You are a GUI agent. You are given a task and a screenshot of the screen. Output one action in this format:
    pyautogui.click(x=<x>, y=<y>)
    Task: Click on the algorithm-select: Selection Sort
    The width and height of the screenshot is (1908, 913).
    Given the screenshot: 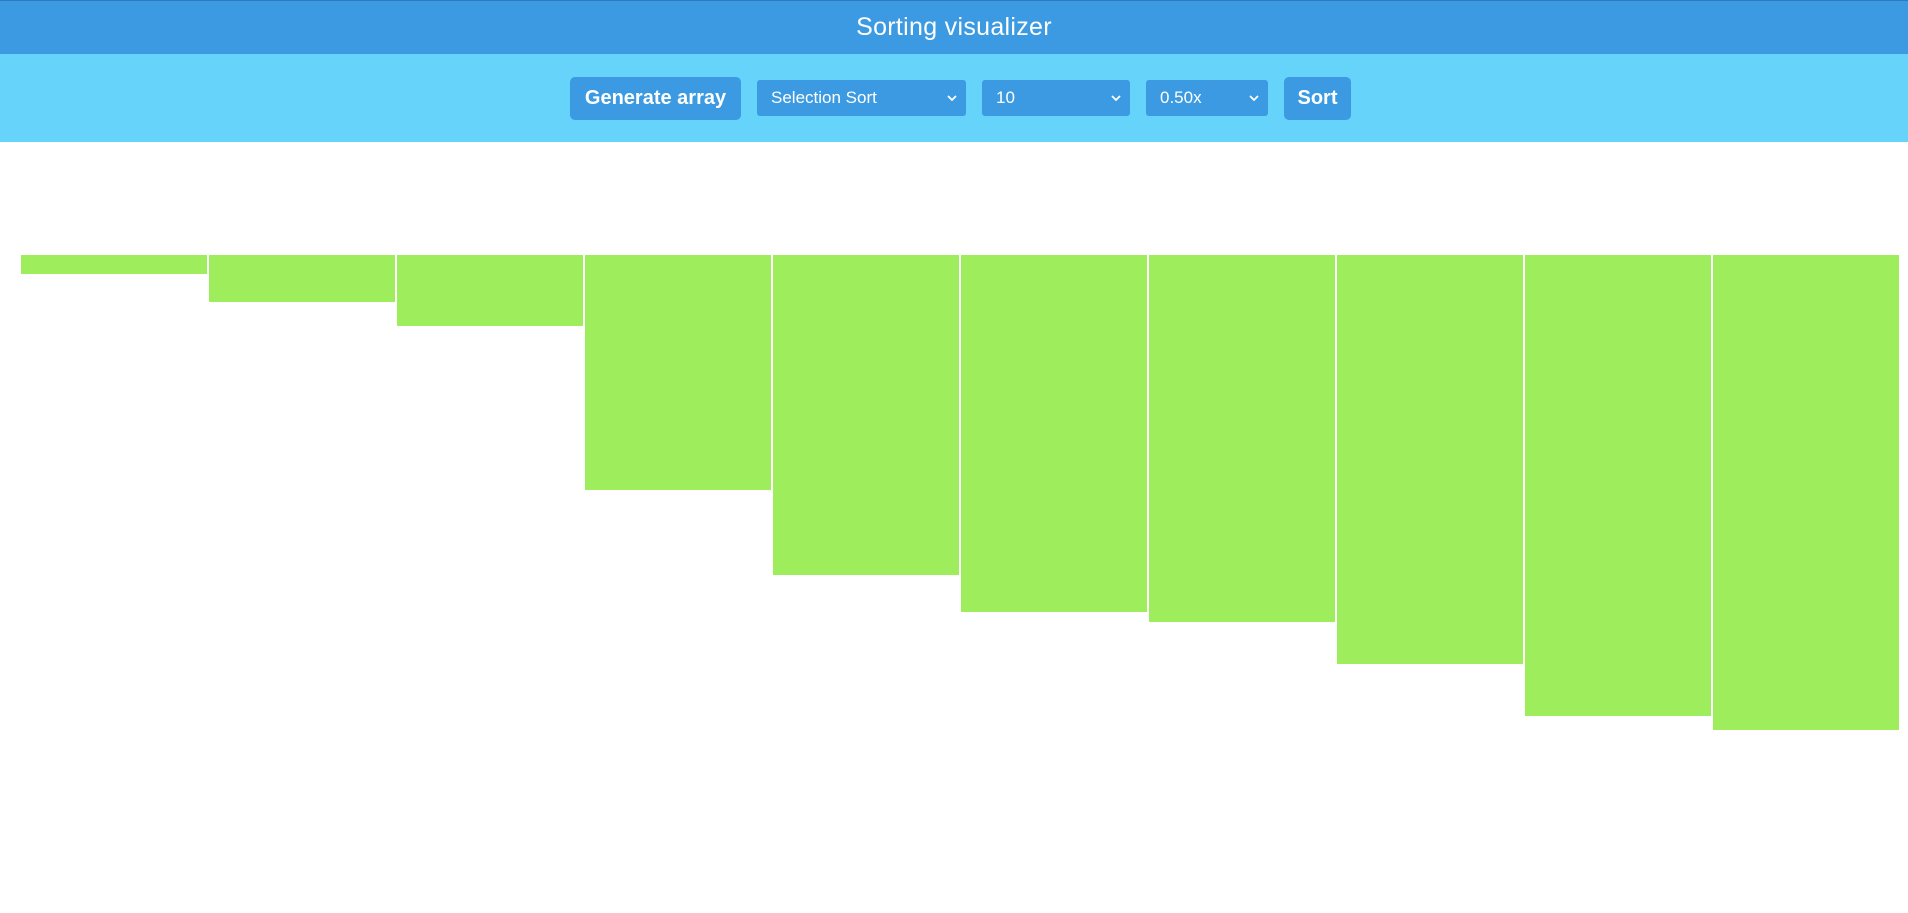 What is the action you would take?
    pyautogui.click(x=861, y=98)
    